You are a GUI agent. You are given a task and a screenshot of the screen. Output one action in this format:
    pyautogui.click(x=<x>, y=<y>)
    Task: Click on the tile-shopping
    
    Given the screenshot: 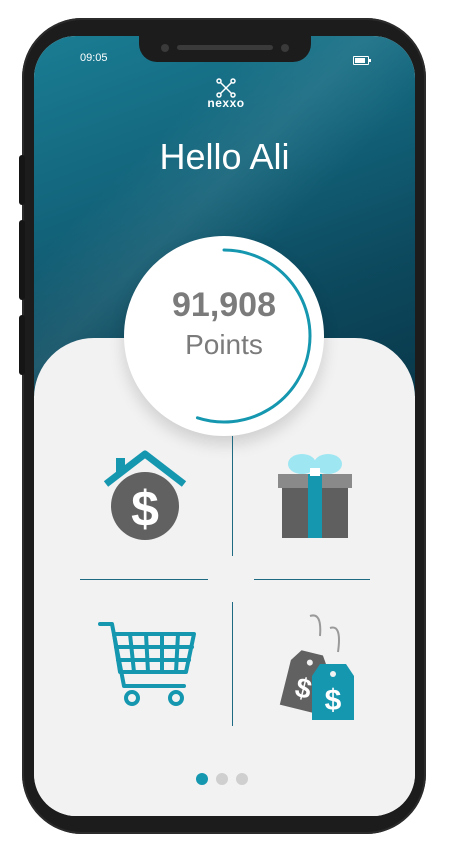 What is the action you would take?
    pyautogui.click(x=149, y=671)
    